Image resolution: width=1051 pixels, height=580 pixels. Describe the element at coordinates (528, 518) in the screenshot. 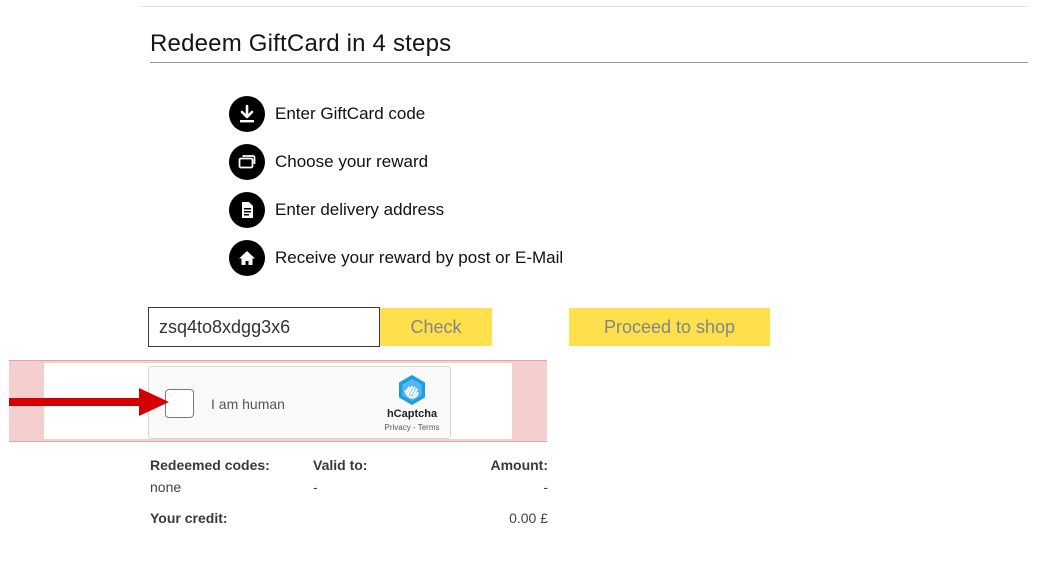

I see `credit-value: 0.00 £` at that location.